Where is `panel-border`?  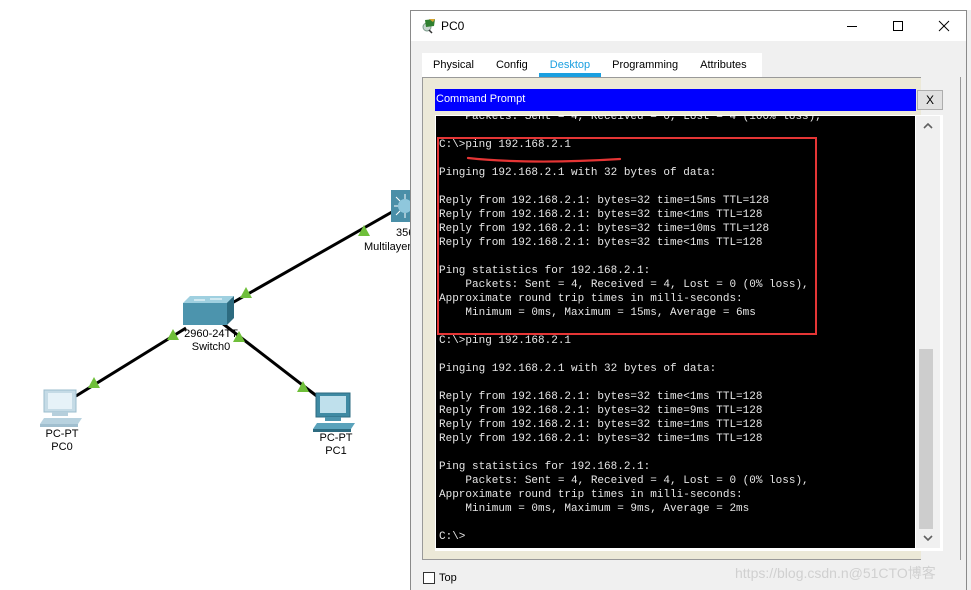 panel-border is located at coordinates (960, 318).